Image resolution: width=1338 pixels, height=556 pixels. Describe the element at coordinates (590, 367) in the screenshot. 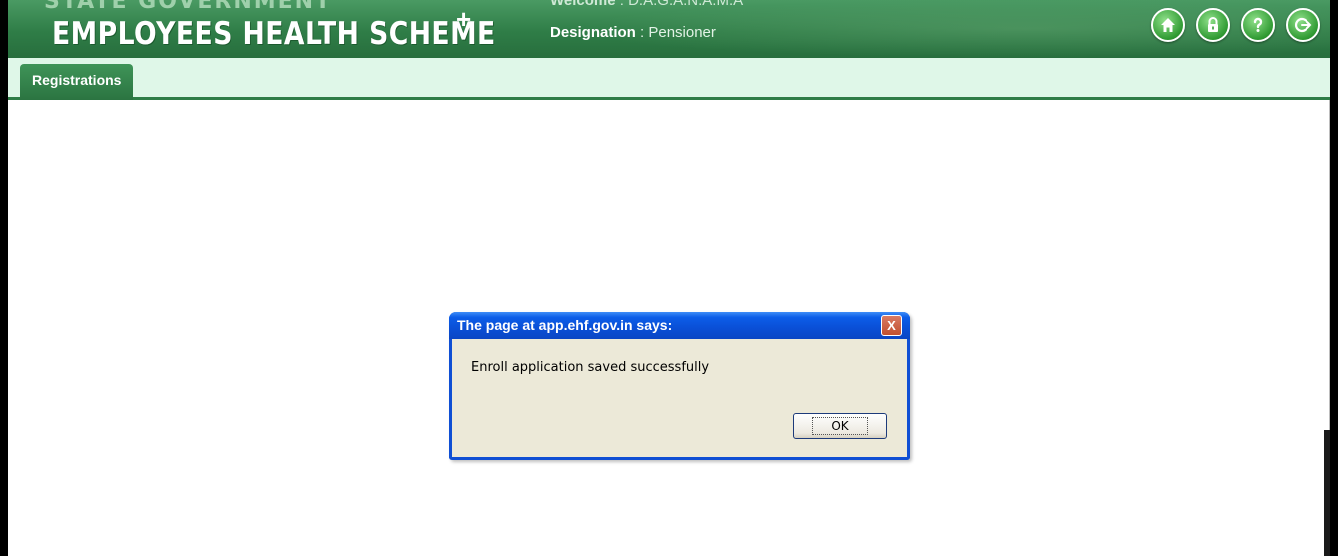

I see `dialog-message: Enroll application saved successfully` at that location.